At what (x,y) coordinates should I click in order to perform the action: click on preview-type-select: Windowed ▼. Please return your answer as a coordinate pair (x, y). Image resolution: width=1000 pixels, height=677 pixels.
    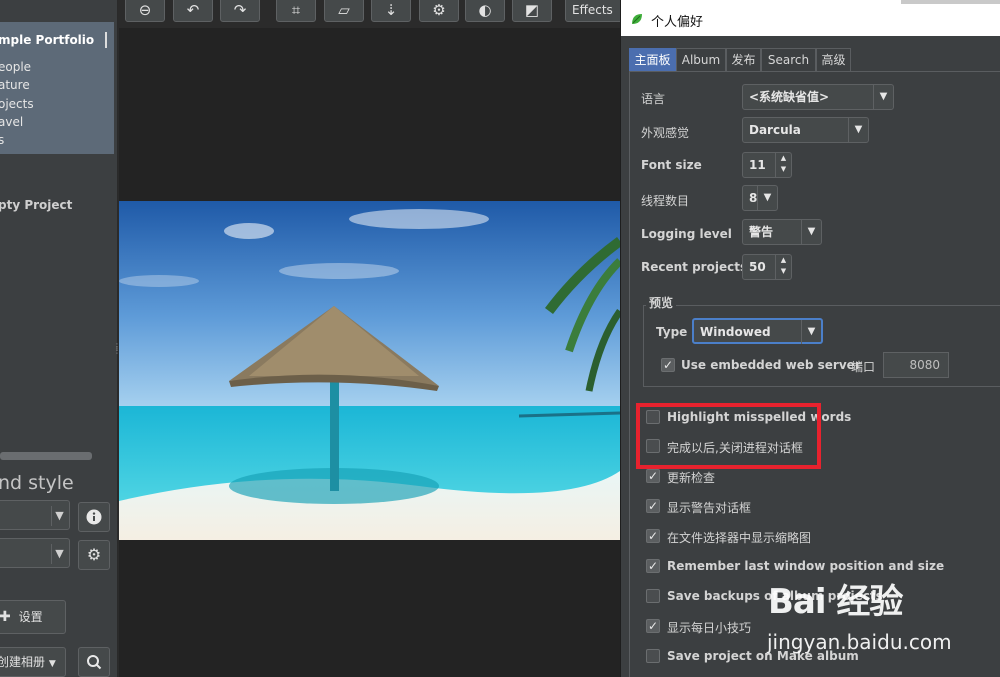
    Looking at the image, I should click on (757, 331).